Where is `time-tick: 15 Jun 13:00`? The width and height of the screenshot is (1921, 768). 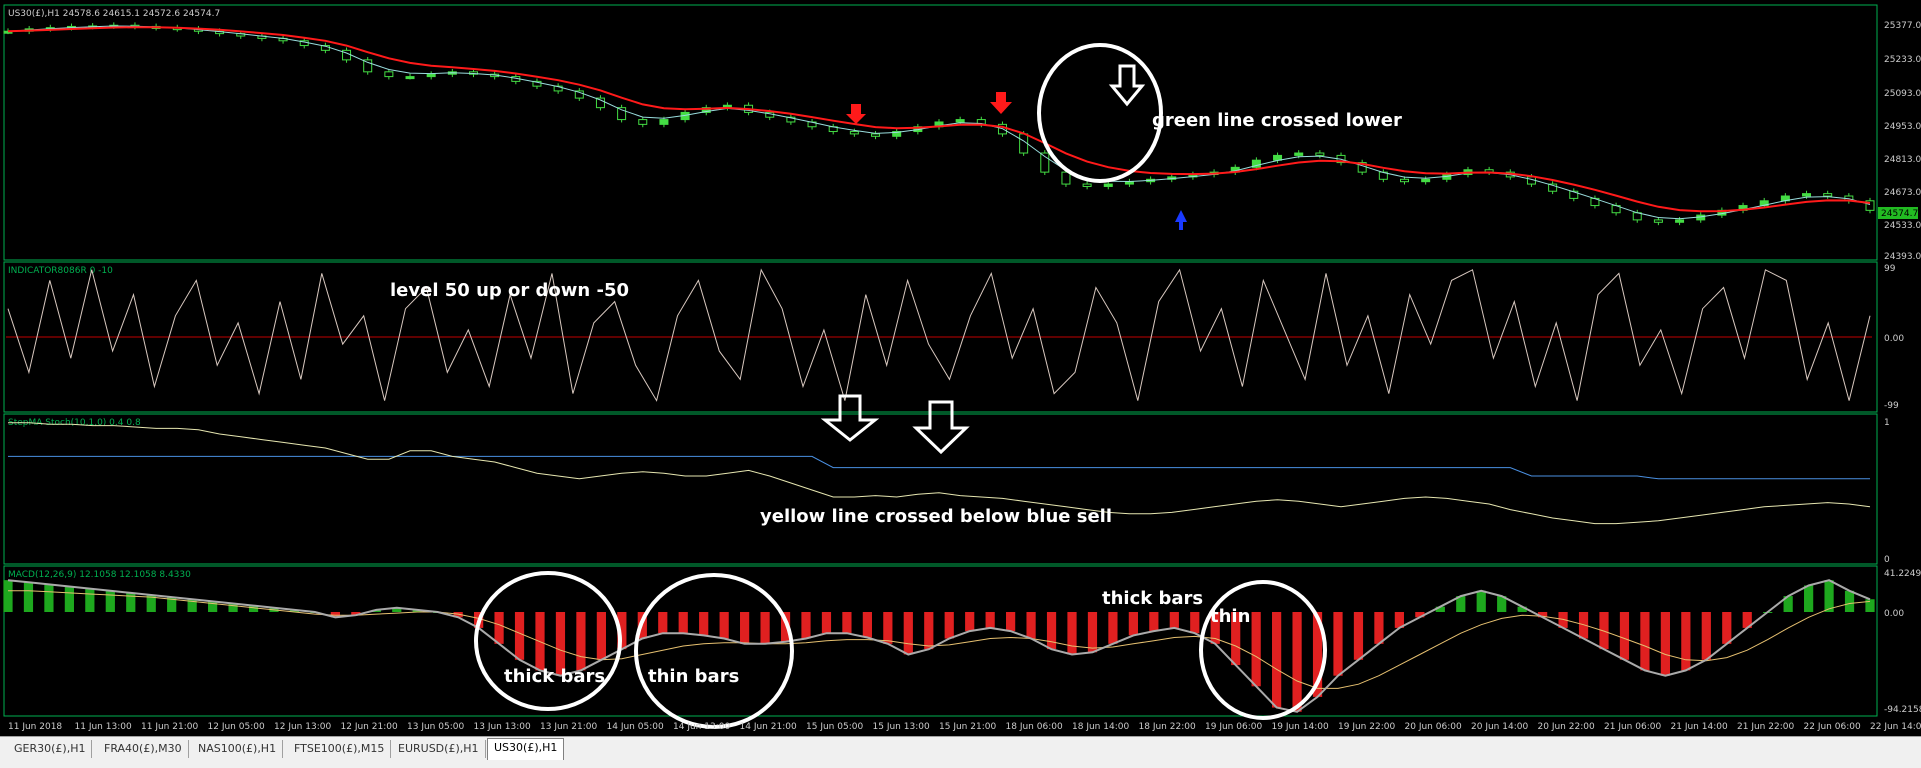 time-tick: 15 Jun 13:00 is located at coordinates (901, 727).